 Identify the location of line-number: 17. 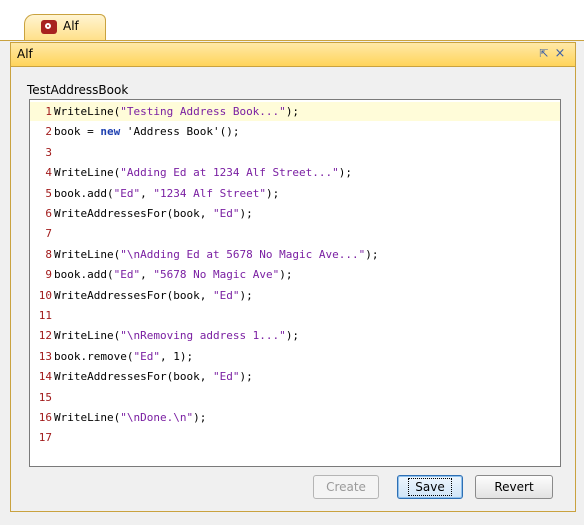
(45, 438).